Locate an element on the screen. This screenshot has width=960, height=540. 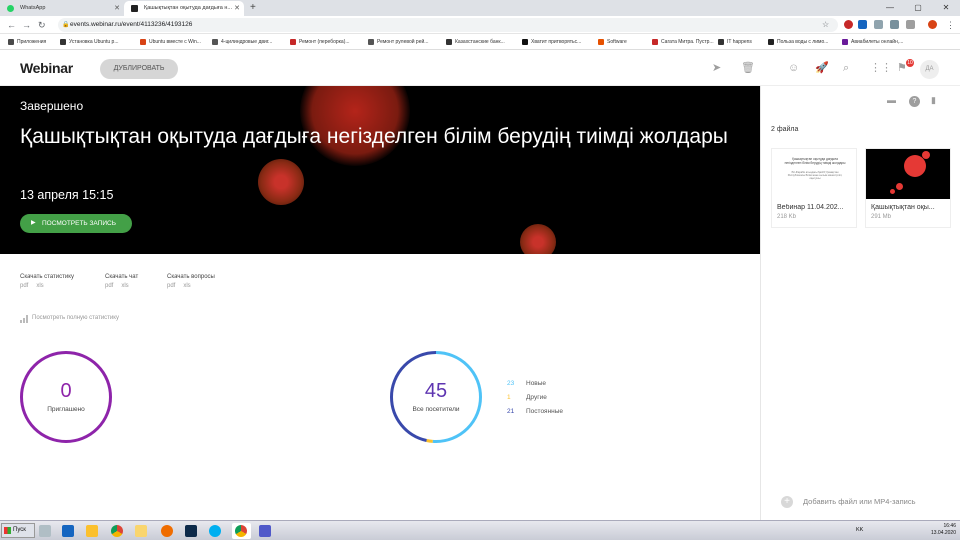
clock-date: 13.04.2020 is located at coordinates (943, 533).